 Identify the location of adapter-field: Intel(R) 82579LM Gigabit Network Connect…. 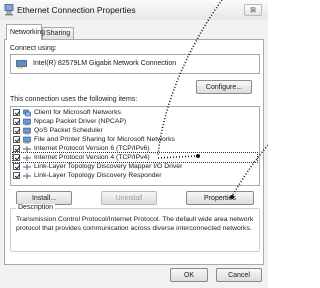
(135, 64).